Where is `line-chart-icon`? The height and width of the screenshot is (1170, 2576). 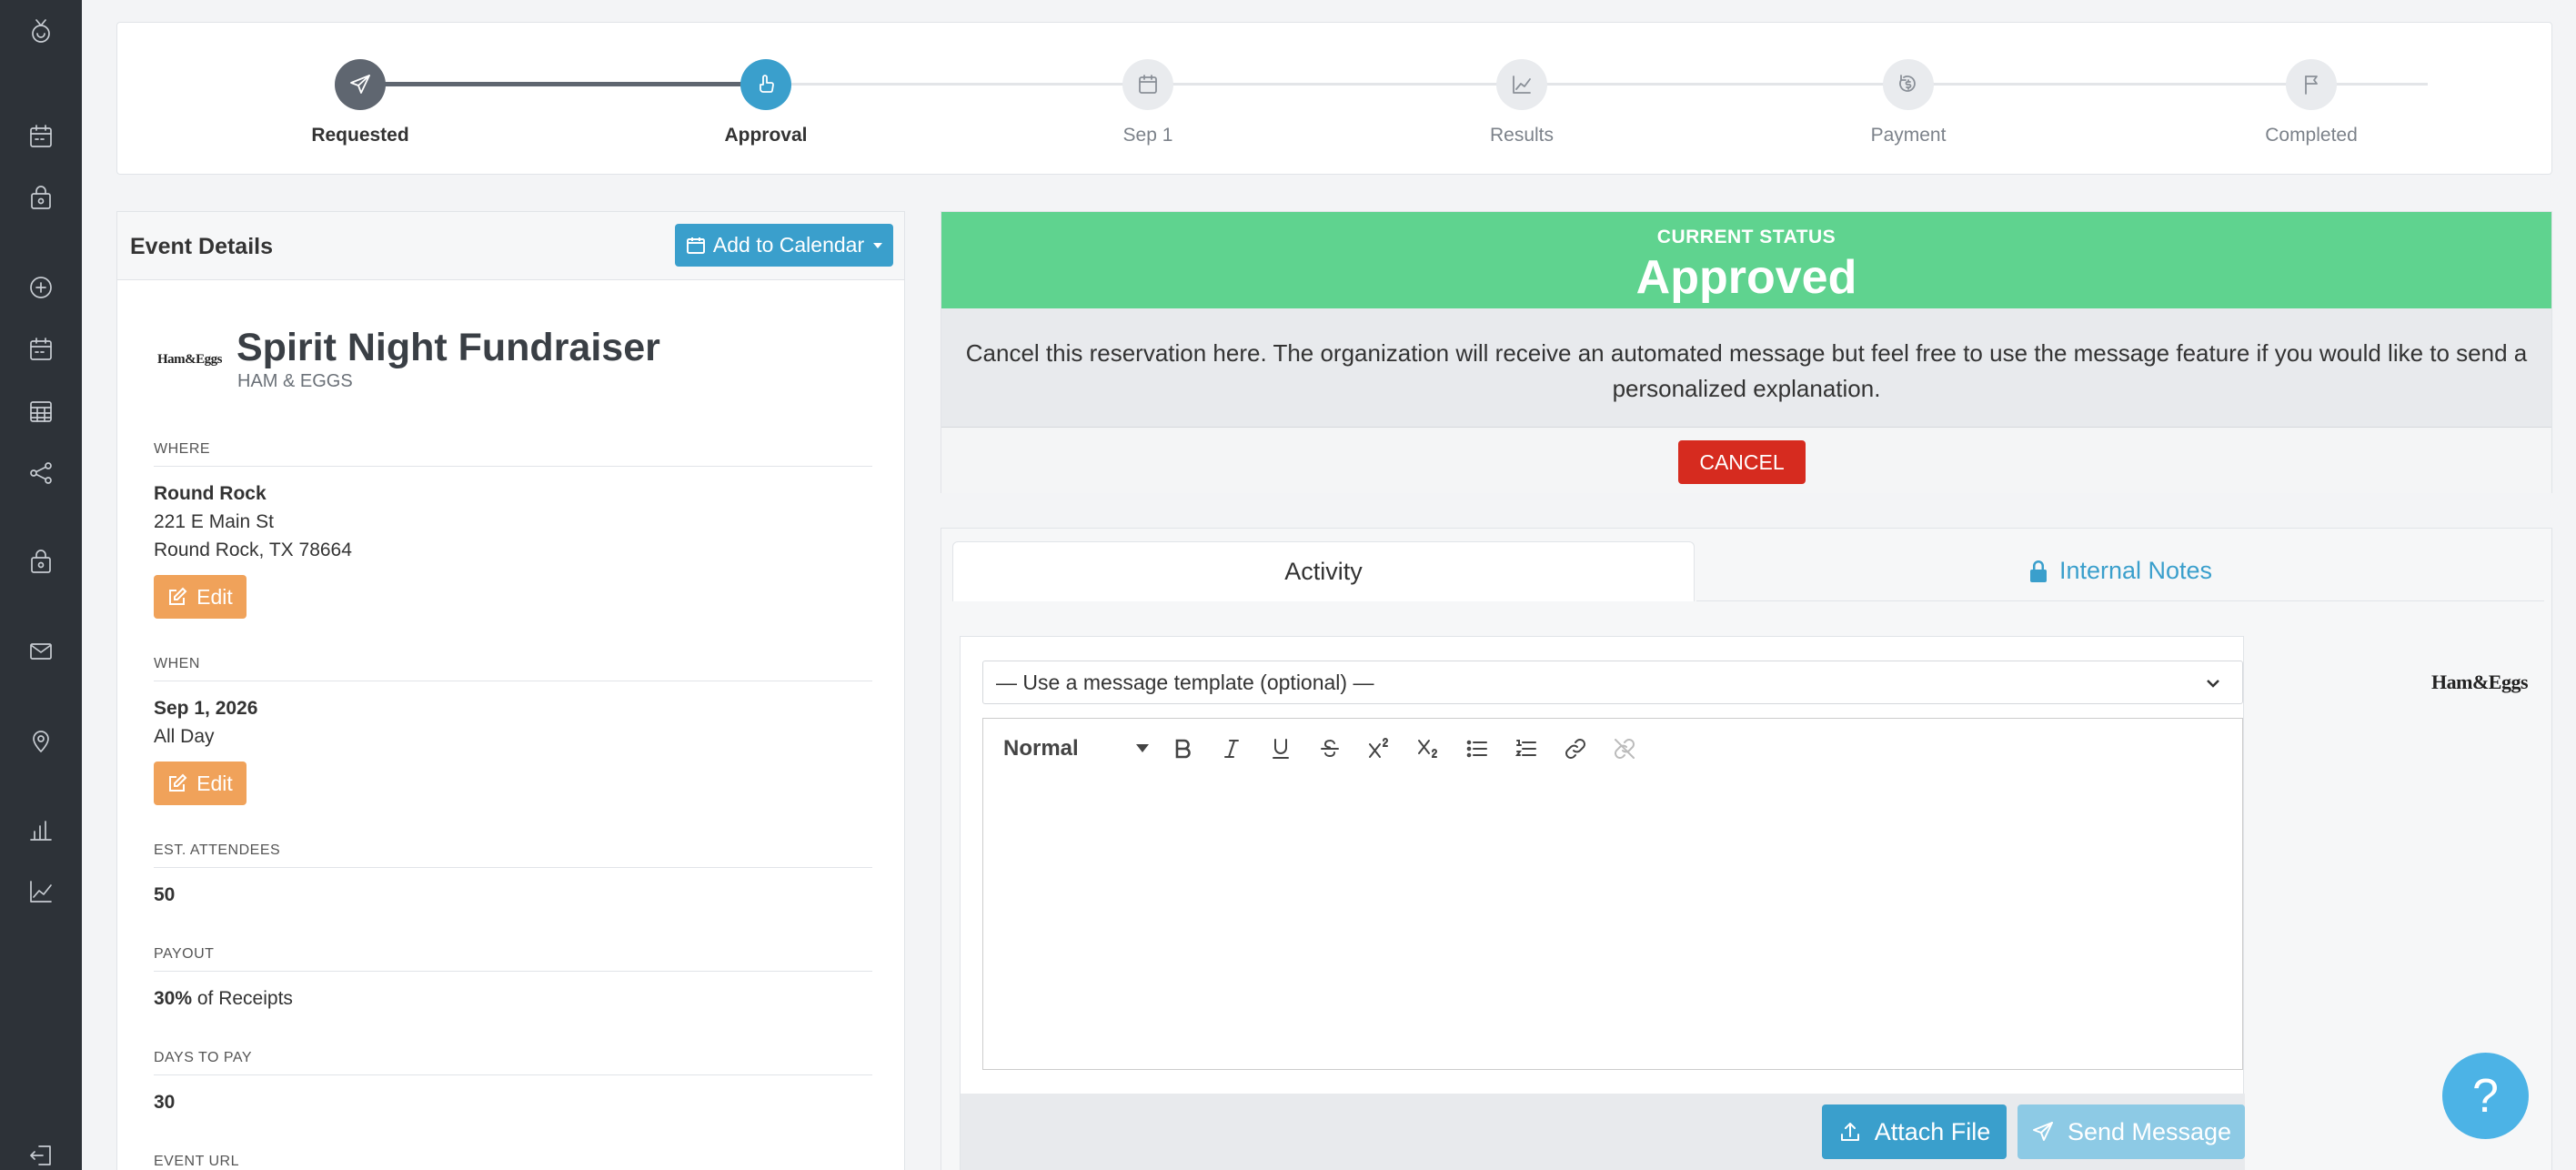
line-chart-icon is located at coordinates (41, 892).